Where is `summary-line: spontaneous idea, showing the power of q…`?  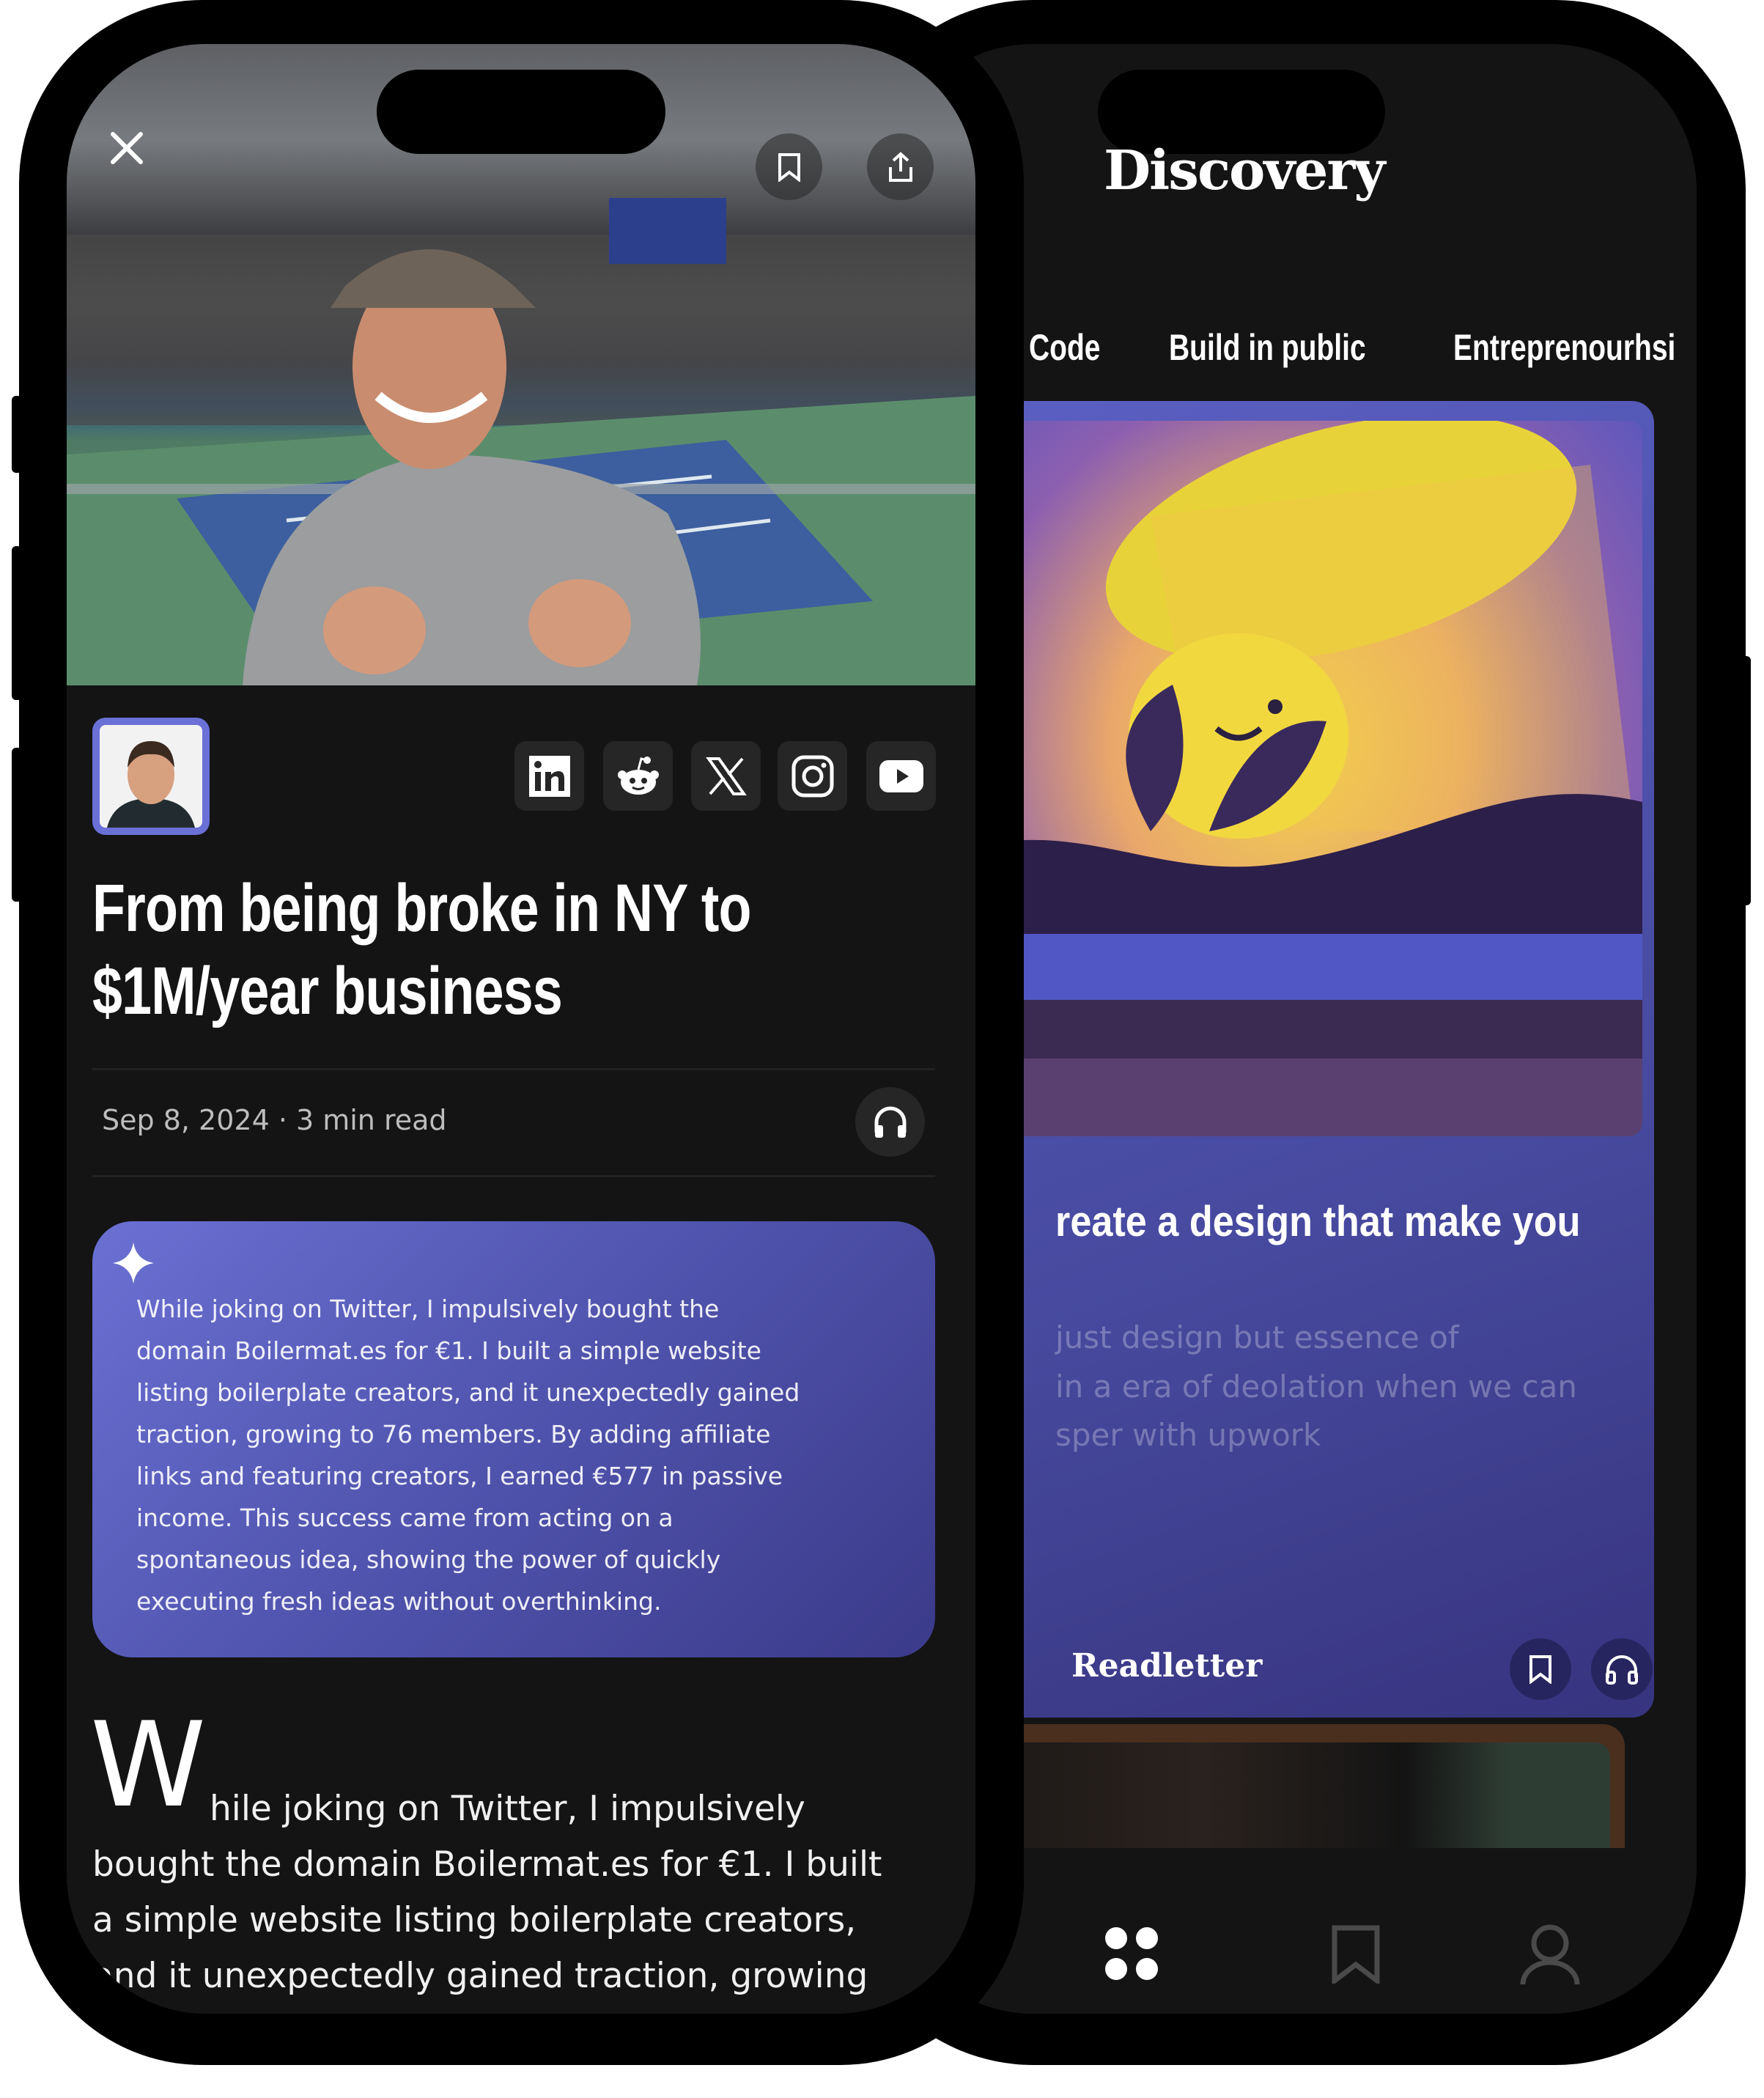
summary-line: spontaneous idea, showing the power of q… is located at coordinates (428, 1559).